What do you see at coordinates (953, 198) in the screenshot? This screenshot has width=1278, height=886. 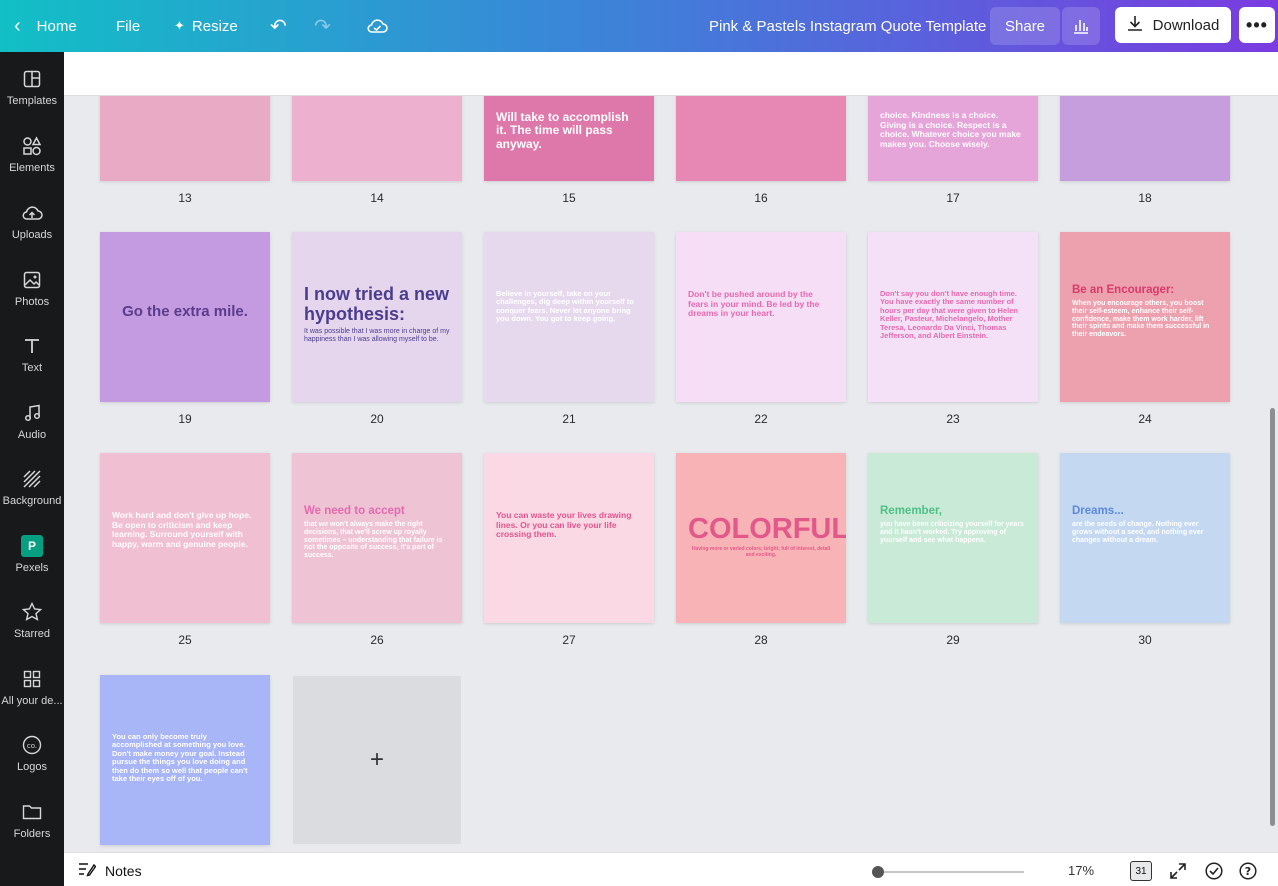 I see `page-number: 17` at bounding box center [953, 198].